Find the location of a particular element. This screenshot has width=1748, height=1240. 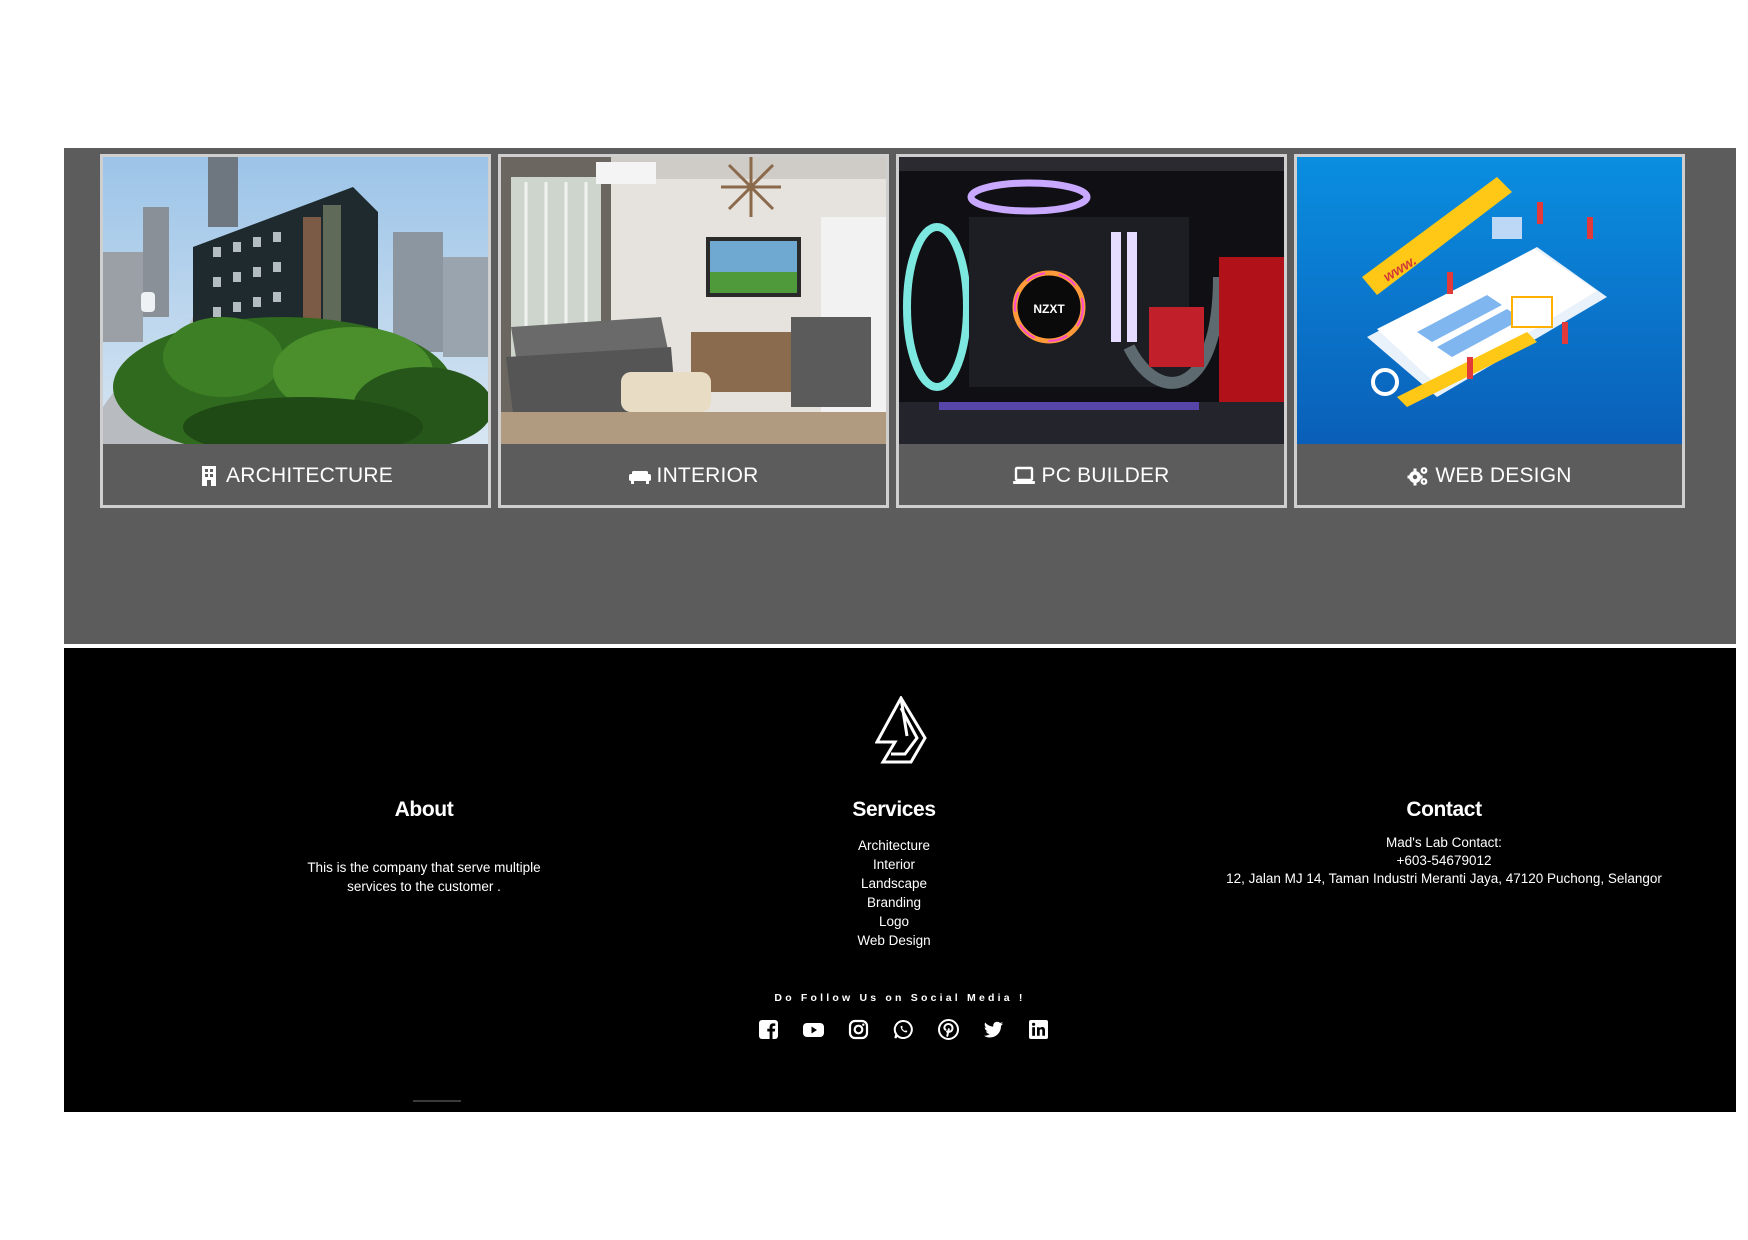

cogs-icon is located at coordinates (1418, 476).